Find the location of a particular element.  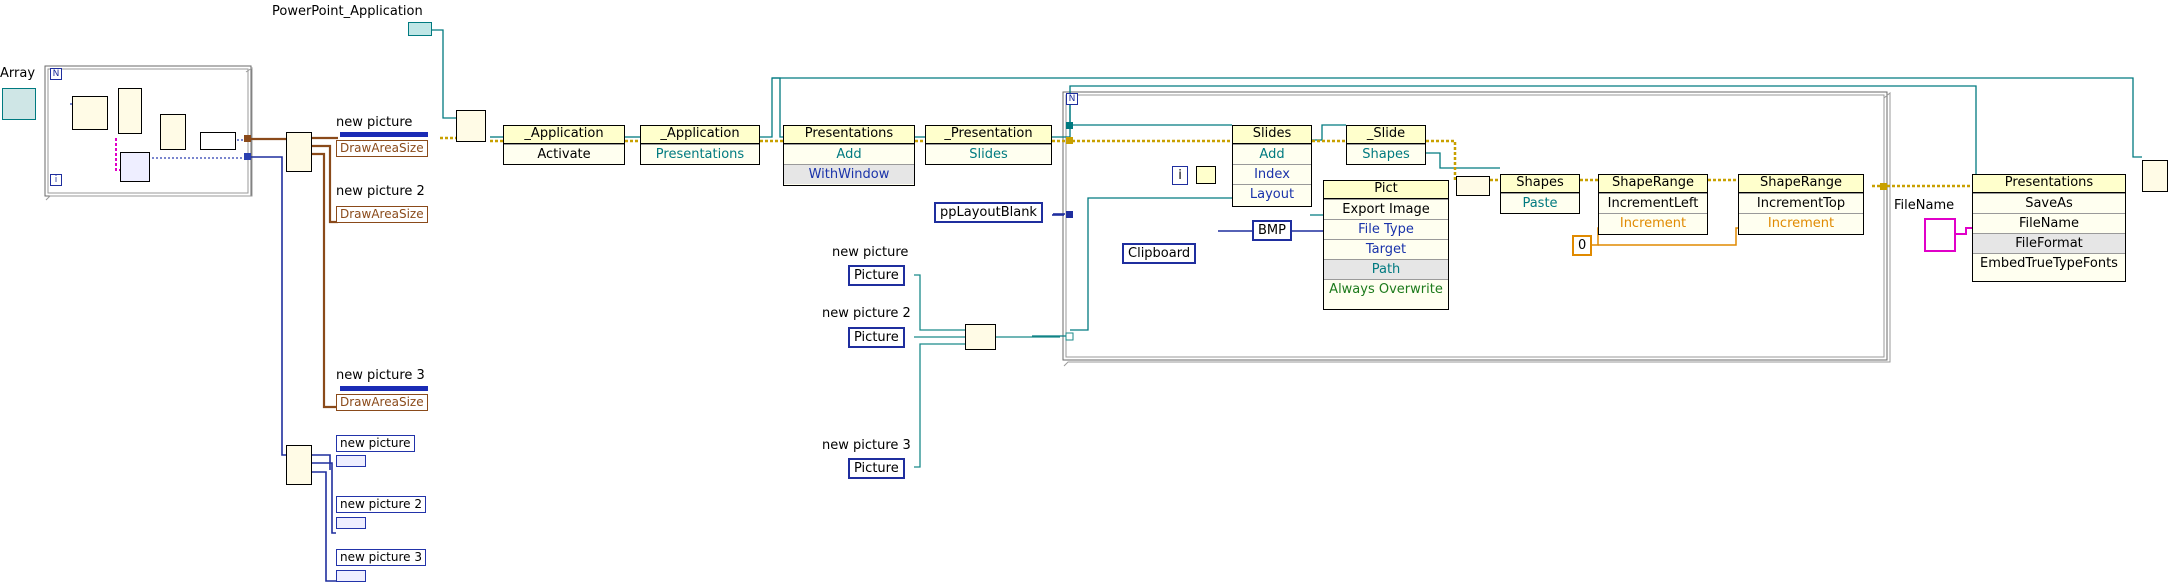

new-picture-3-indicator: new picture 3 is located at coordinates (381, 557).